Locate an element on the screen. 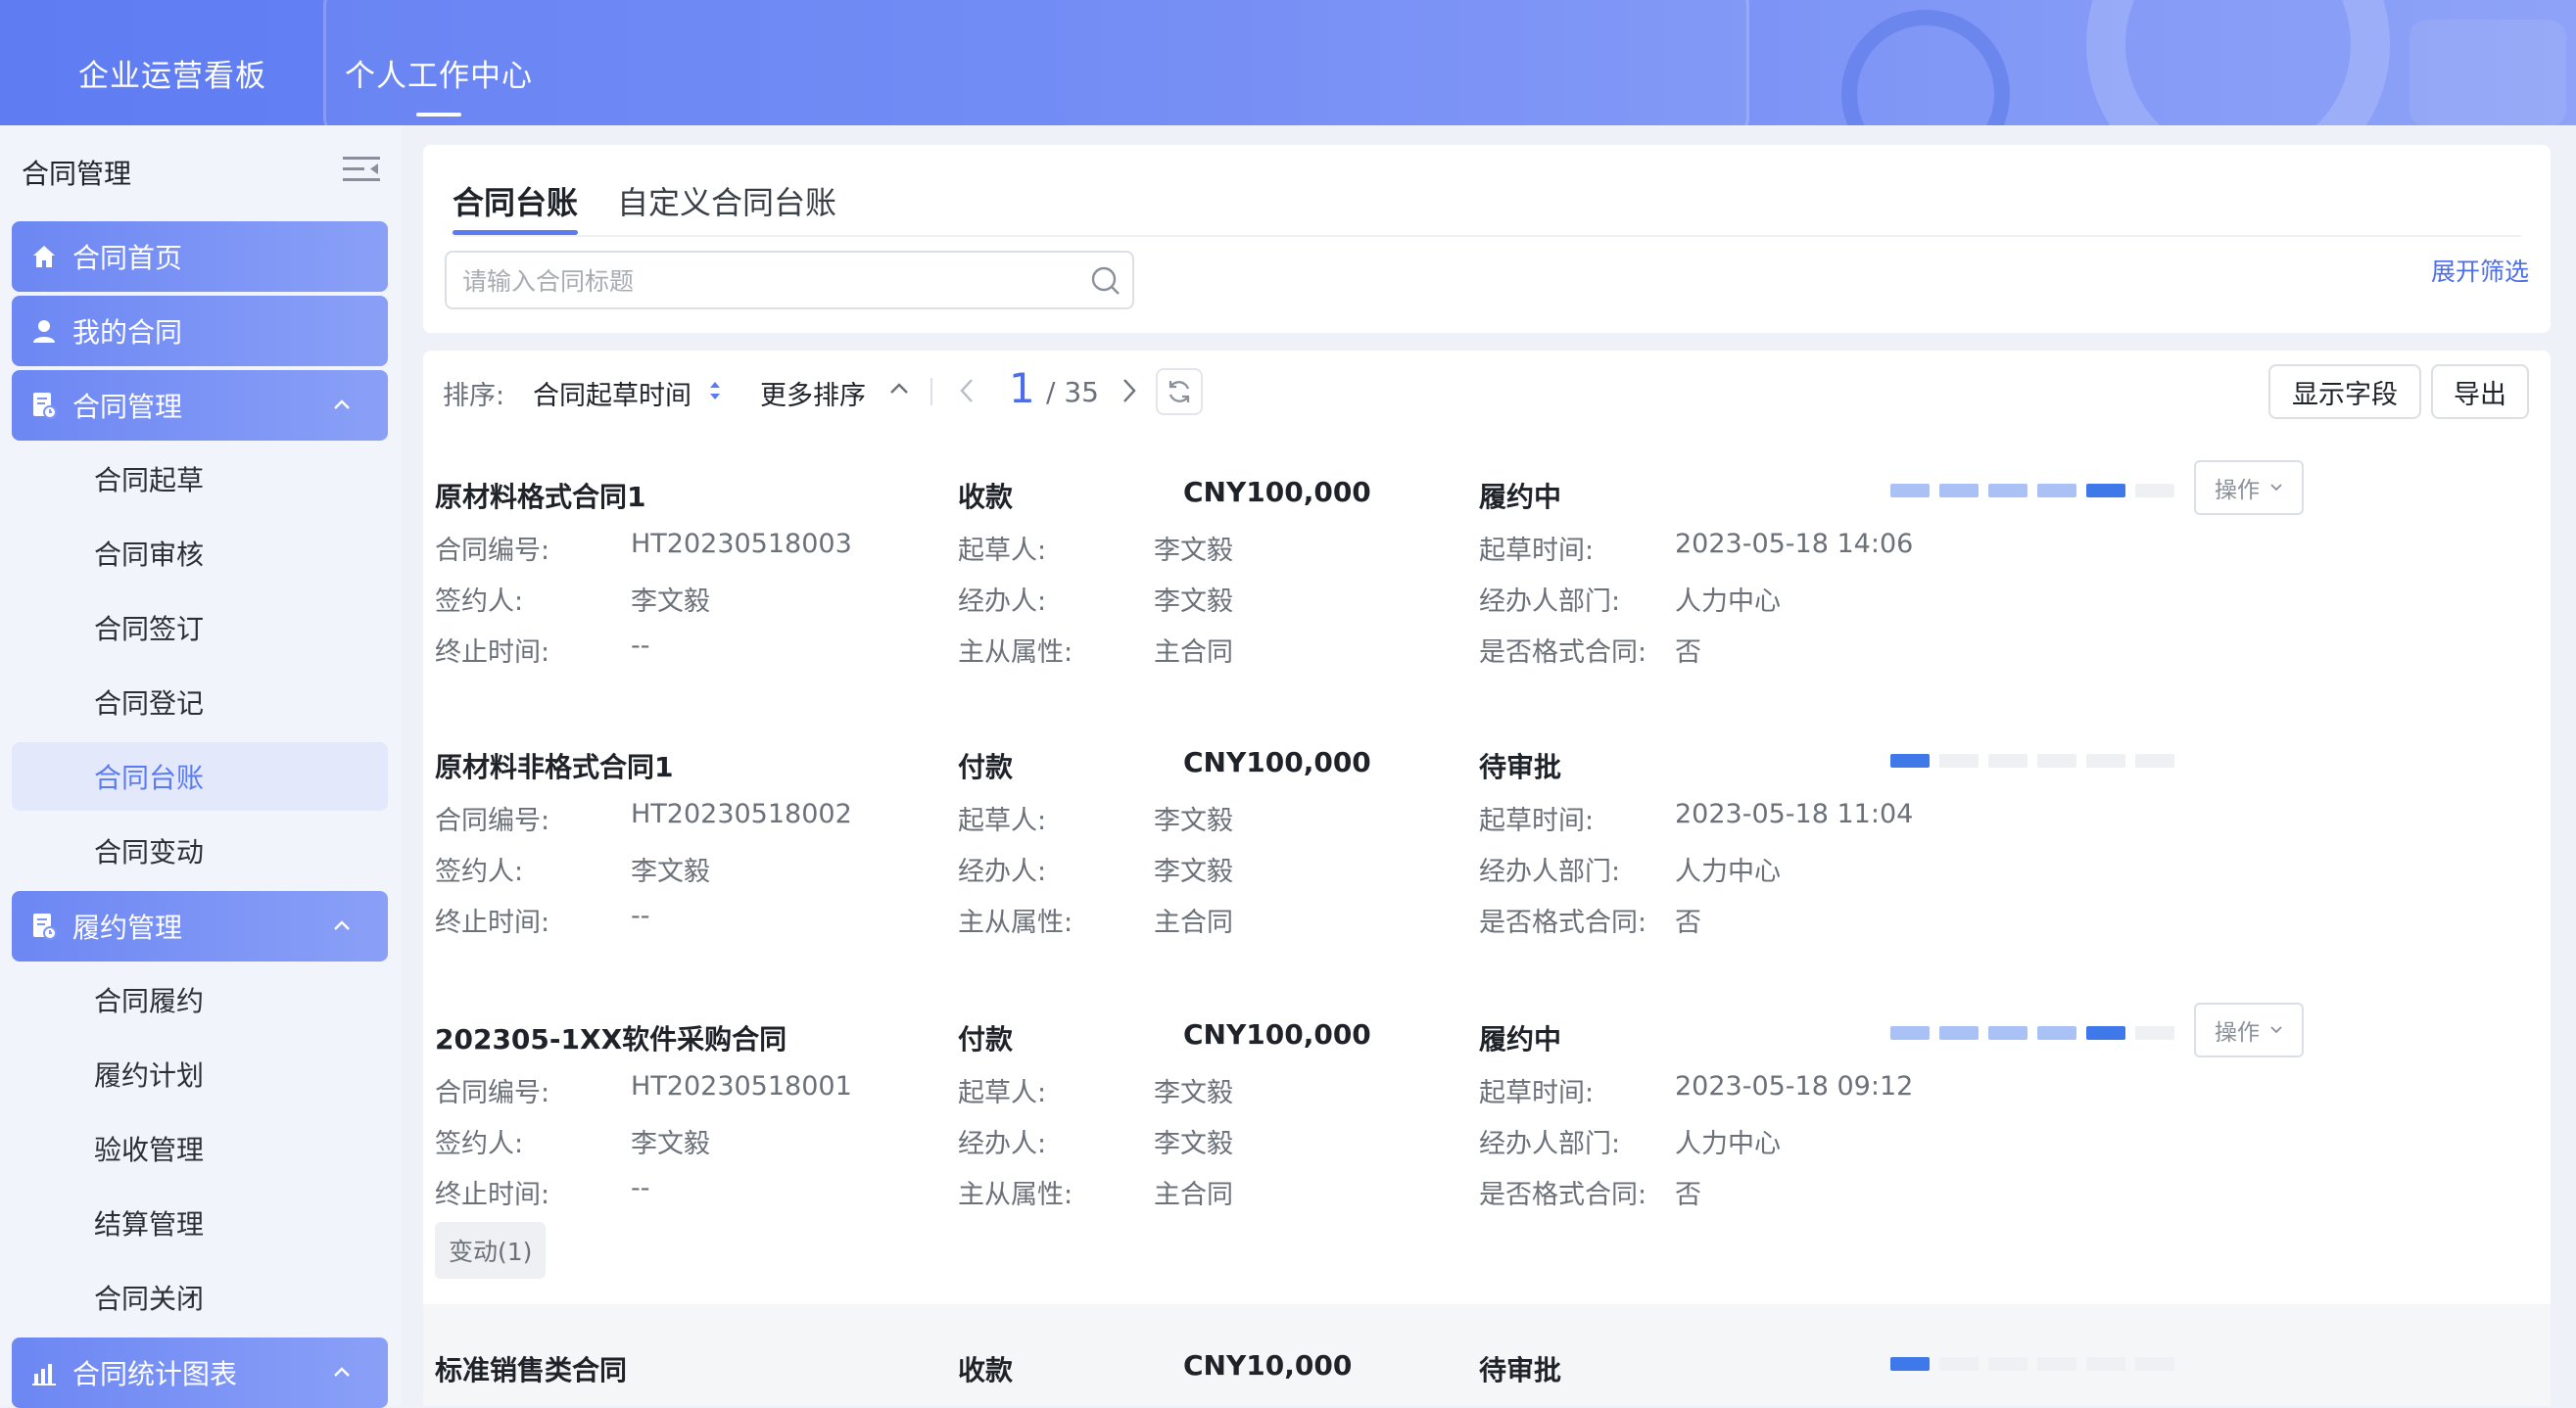 Image resolution: width=2576 pixels, height=1408 pixels. sidebar-item-label: 合同管理 is located at coordinates (127, 407).